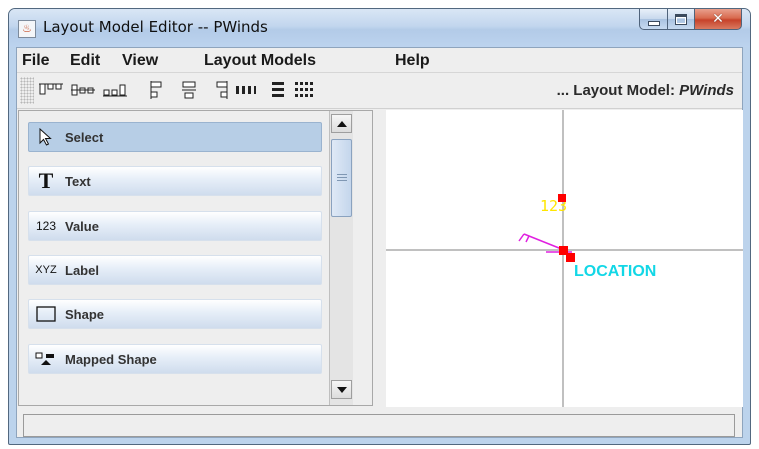 The width and height of the screenshot is (759, 449). I want to click on toolbar: ... Layout Model: PWinds, so click(379, 91).